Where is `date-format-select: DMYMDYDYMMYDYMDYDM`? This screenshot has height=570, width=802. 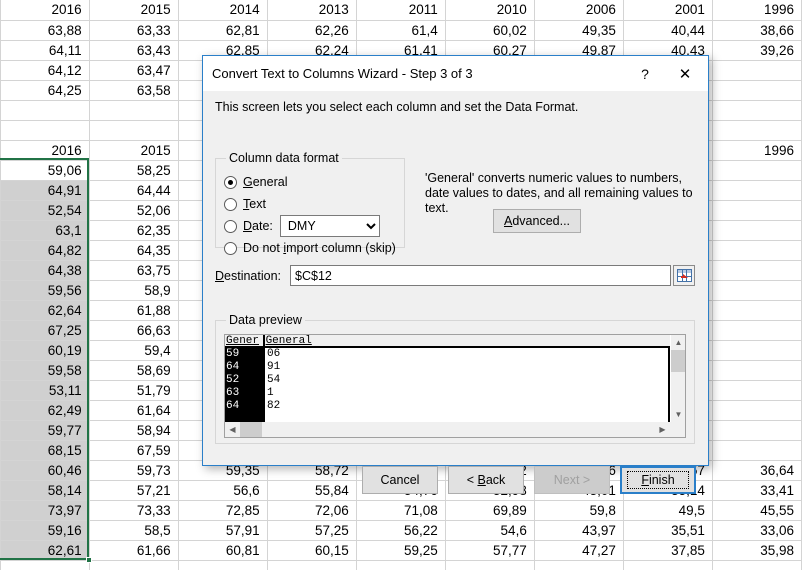 date-format-select: DMYMDYDYMMYDYMDYDM is located at coordinates (329, 226).